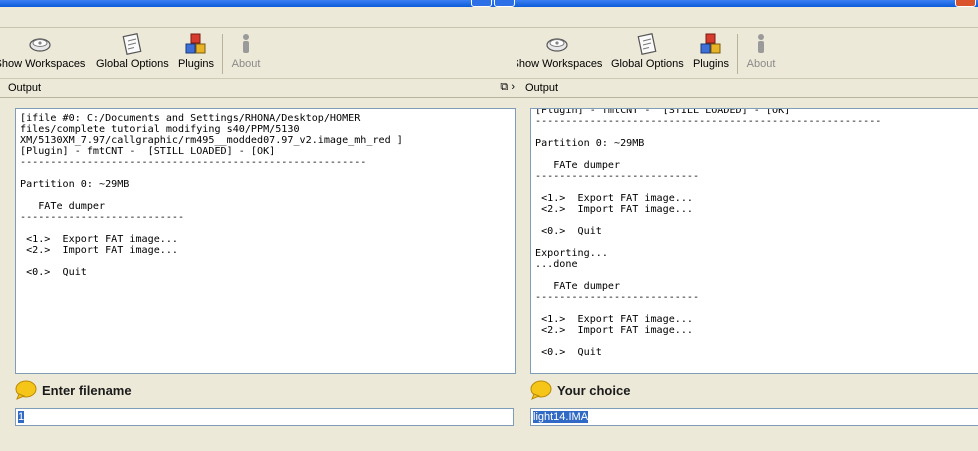 This screenshot has width=978, height=451. I want to click on input-value: 1, so click(21, 417).